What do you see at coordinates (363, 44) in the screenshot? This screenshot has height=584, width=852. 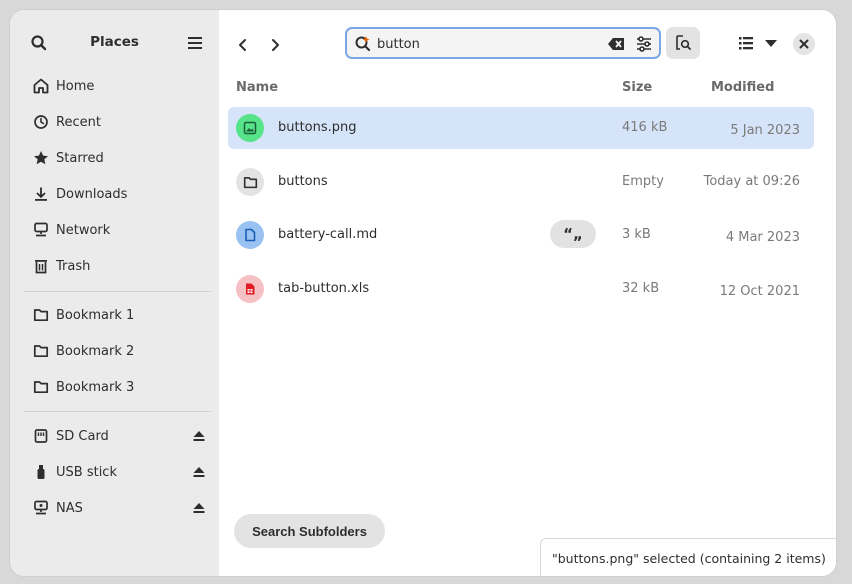 I see `search-recent-icon` at bounding box center [363, 44].